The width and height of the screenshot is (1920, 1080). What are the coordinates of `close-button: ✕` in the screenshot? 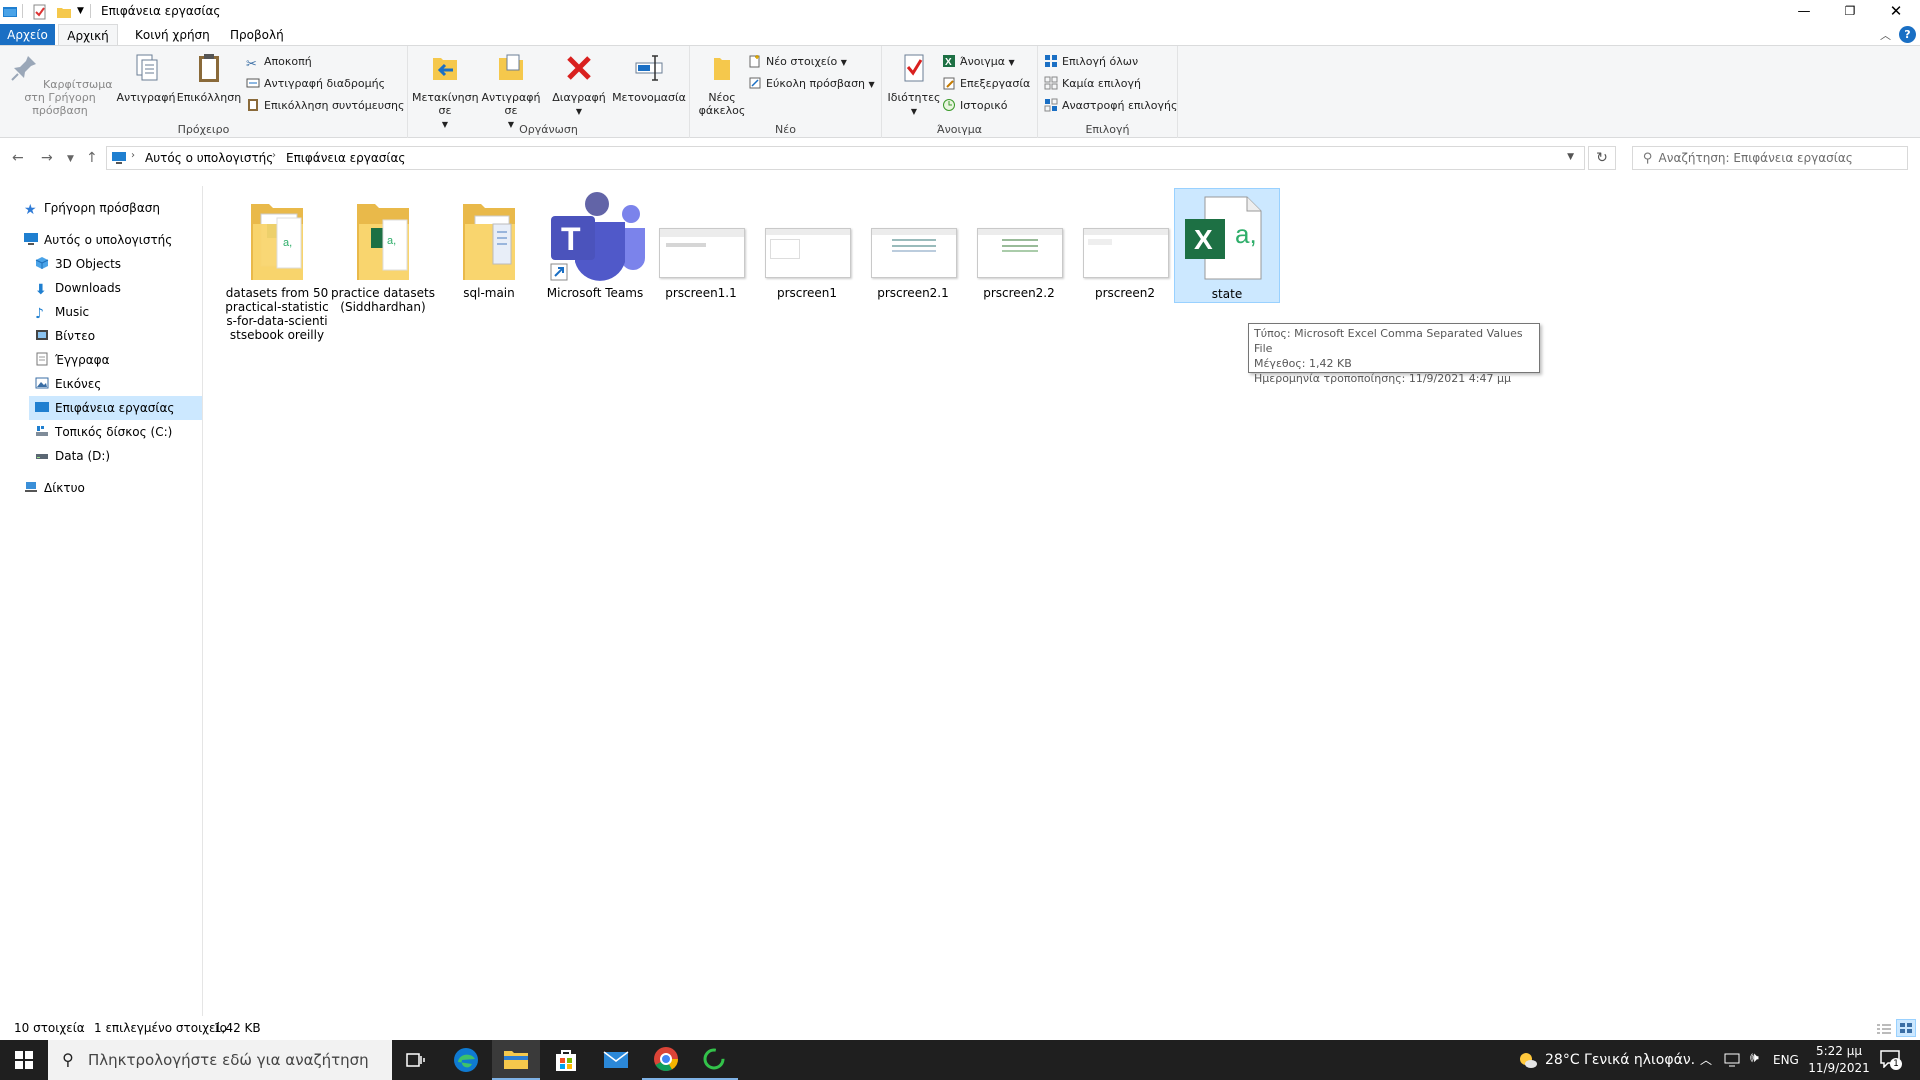 It's located at (1896, 11).